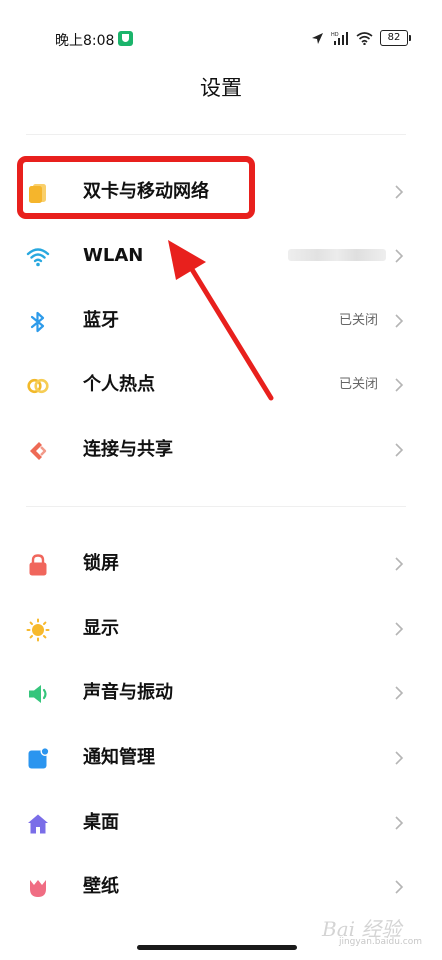 Image resolution: width=442 pixels, height=960 pixels. Describe the element at coordinates (113, 255) in the screenshot. I see `setting-label: WLAN` at that location.